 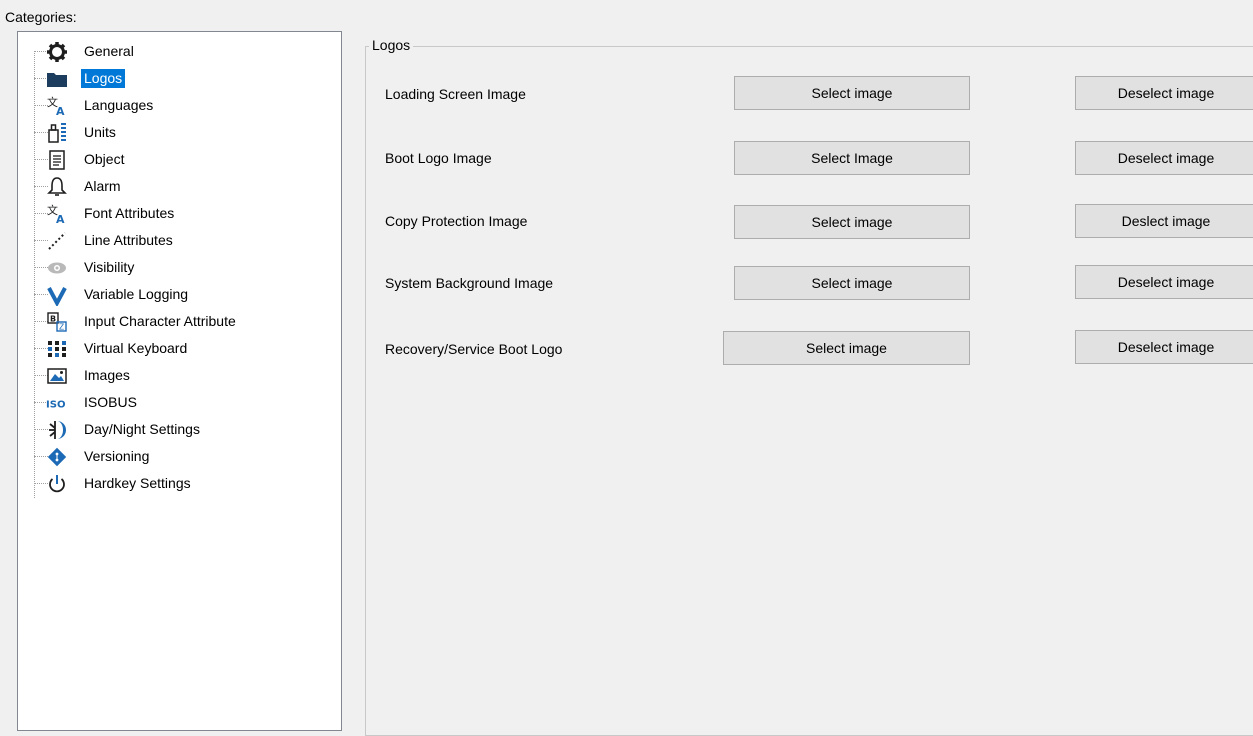 What do you see at coordinates (178, 213) in the screenshot?
I see `tree-item-font-attributes: 文A Font Attributes` at bounding box center [178, 213].